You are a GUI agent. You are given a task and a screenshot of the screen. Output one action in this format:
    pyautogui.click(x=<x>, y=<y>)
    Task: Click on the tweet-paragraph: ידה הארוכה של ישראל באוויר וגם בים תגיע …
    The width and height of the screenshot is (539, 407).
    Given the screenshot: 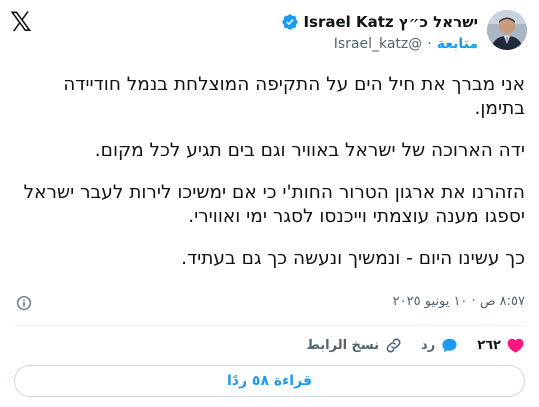 What is the action you would take?
    pyautogui.click(x=309, y=150)
    